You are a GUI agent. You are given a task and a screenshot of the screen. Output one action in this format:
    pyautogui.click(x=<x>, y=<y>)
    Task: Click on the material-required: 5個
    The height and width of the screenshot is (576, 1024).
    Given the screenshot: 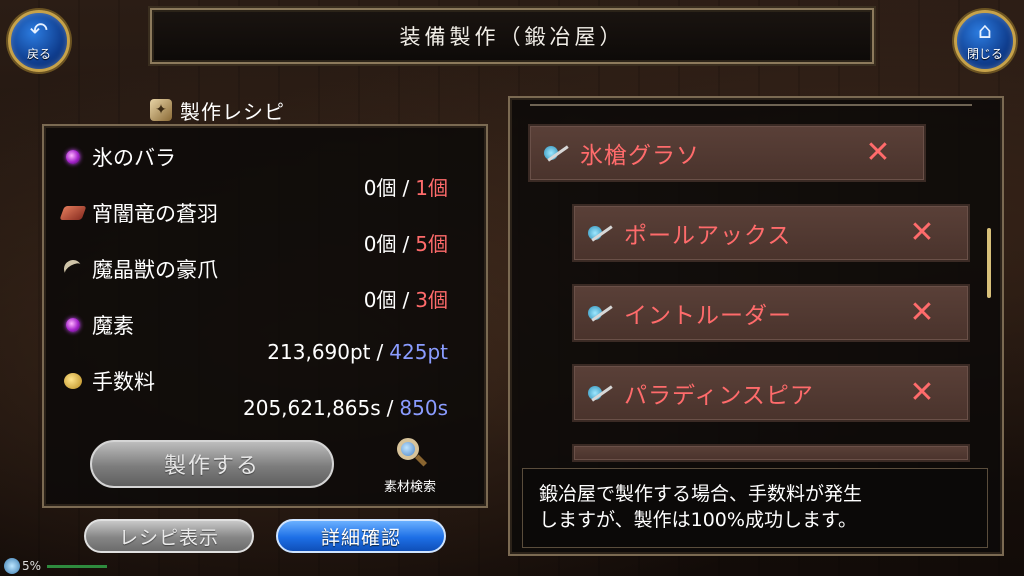 What is the action you would take?
    pyautogui.click(x=431, y=244)
    